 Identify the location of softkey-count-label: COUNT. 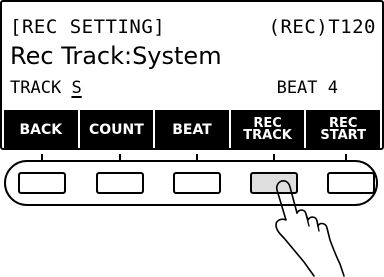
(116, 130).